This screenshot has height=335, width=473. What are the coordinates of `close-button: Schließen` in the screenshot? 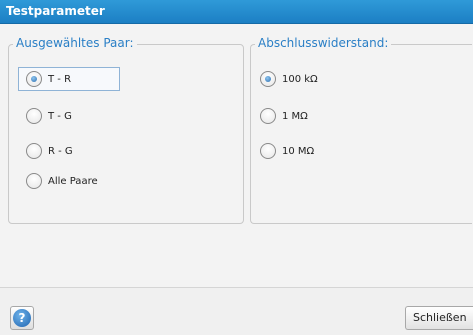 It's located at (439, 318).